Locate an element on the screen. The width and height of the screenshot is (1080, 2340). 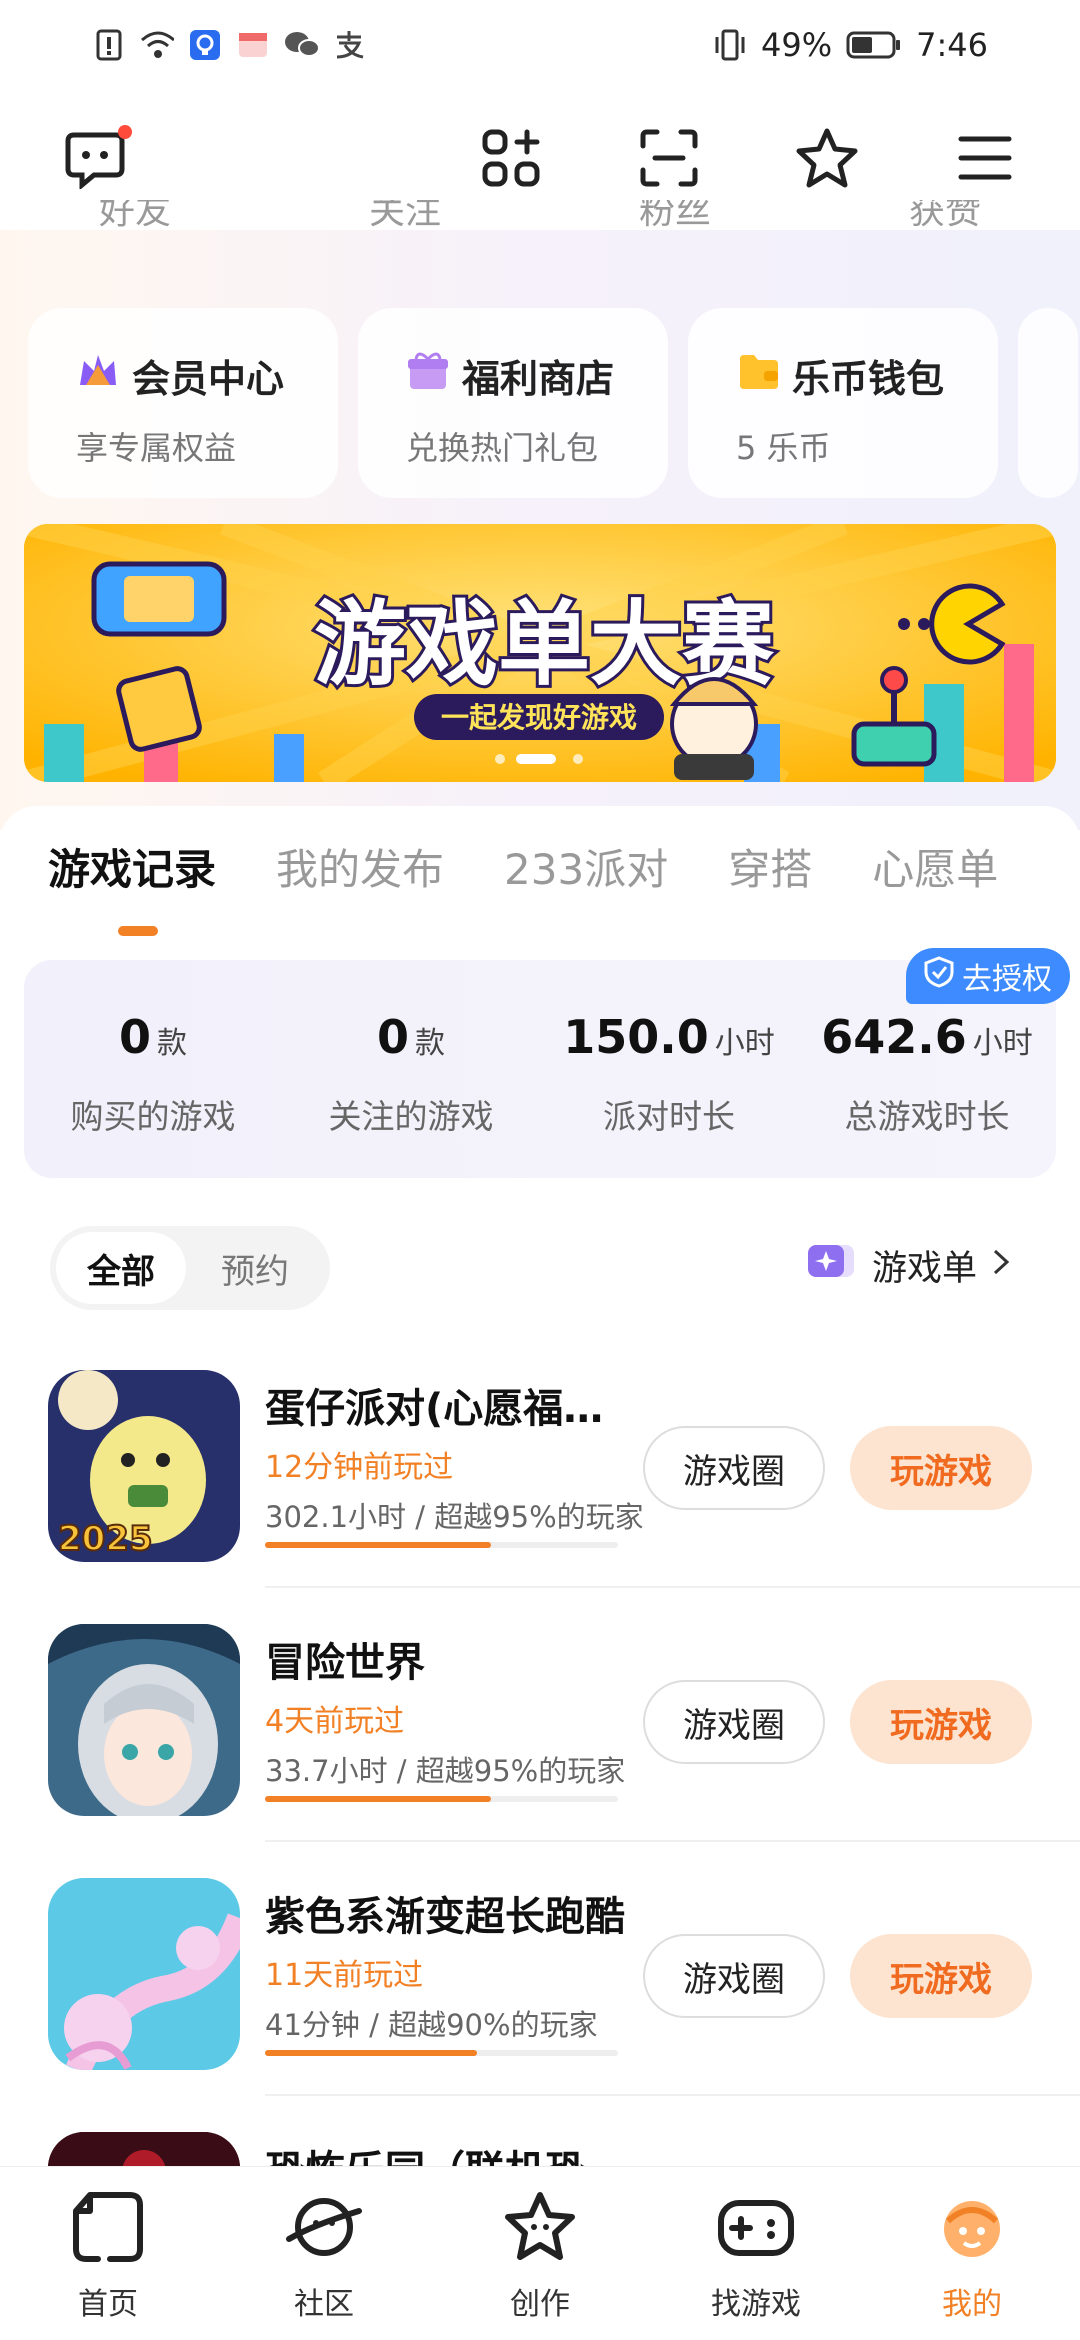
stat-followed: 0 款关注的游戏 is located at coordinates (411, 1069).